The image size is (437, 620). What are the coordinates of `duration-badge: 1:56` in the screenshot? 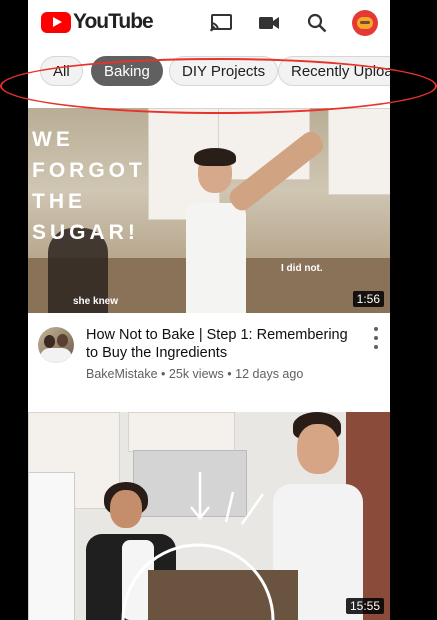 It's located at (368, 299).